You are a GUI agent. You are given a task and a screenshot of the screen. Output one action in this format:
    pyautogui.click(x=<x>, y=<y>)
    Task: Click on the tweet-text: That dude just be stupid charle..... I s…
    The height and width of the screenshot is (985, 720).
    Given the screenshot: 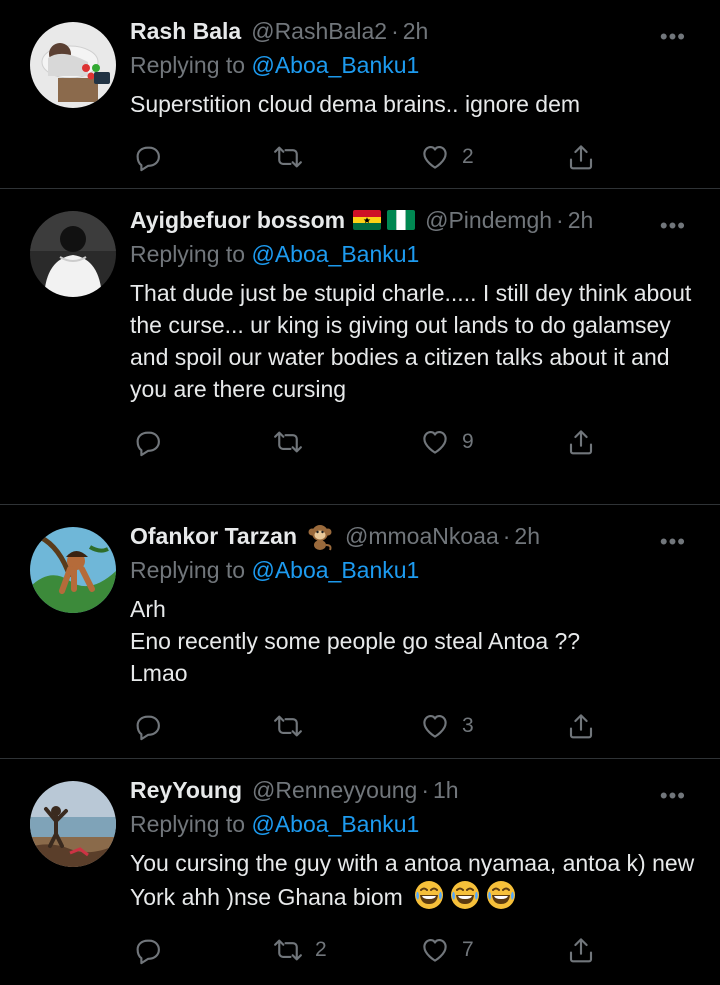 What is the action you would take?
    pyautogui.click(x=414, y=341)
    